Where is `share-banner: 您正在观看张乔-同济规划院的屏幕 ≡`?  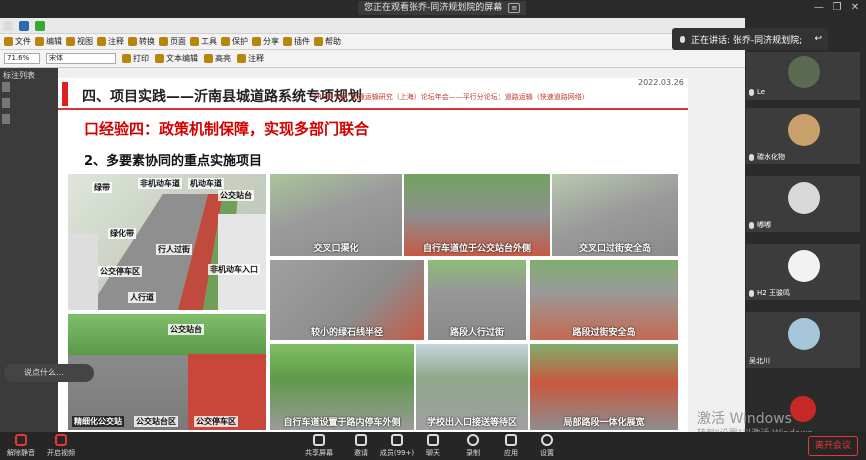 share-banner: 您正在观看张乔-同济规划院的屏幕 ≡ is located at coordinates (442, 8).